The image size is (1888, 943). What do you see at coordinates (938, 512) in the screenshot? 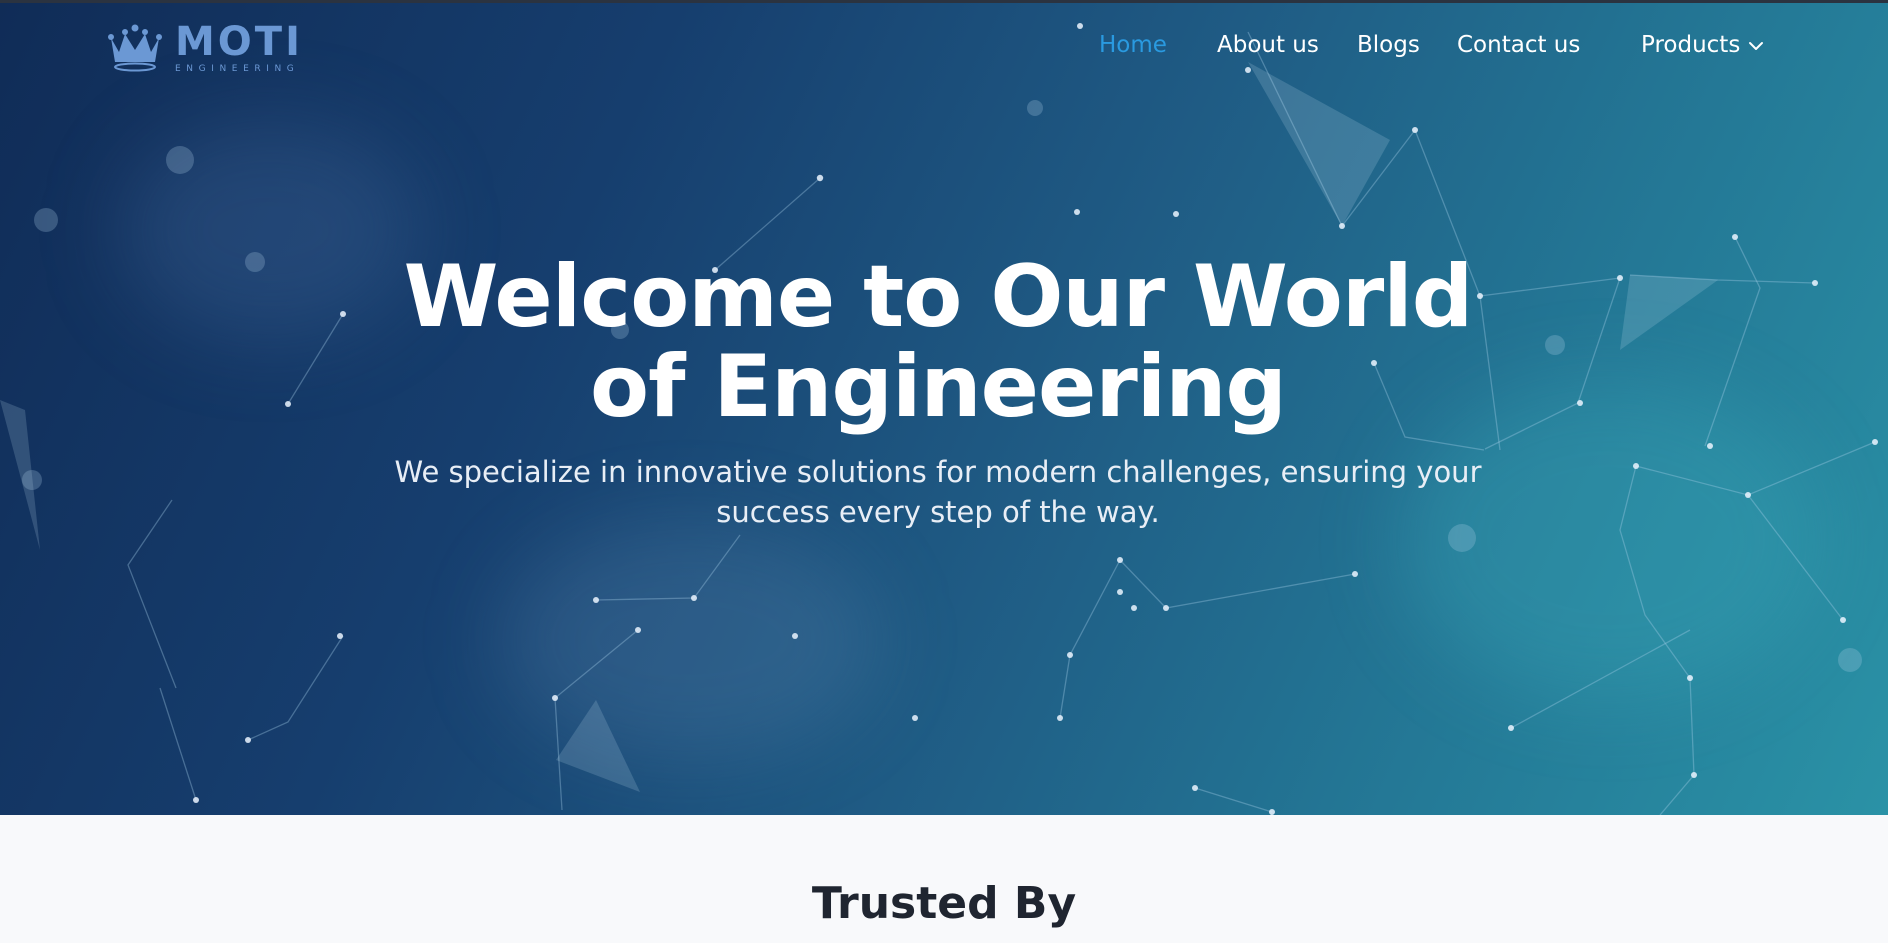
I see `hero-subtitle-line-2: success every step of the way.` at bounding box center [938, 512].